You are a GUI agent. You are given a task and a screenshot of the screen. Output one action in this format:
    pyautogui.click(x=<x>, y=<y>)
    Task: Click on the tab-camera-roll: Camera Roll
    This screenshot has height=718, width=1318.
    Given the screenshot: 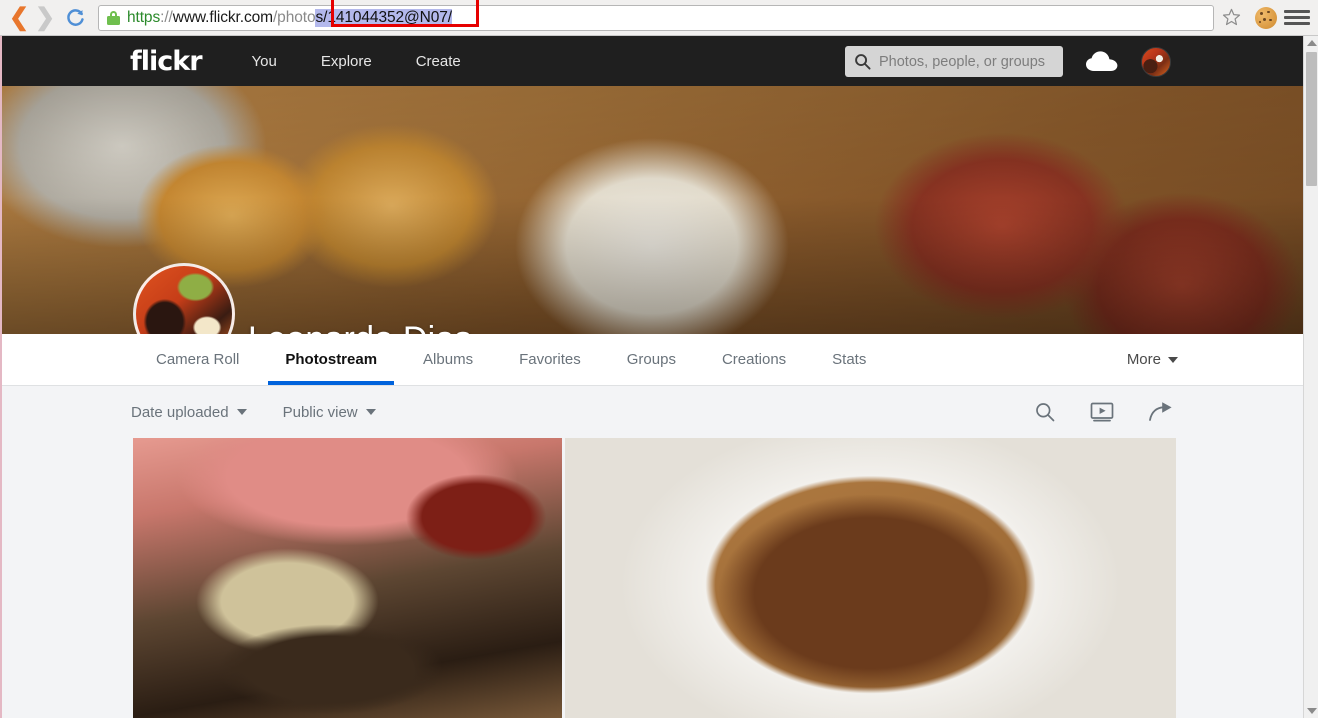 What is the action you would take?
    pyautogui.click(x=197, y=359)
    